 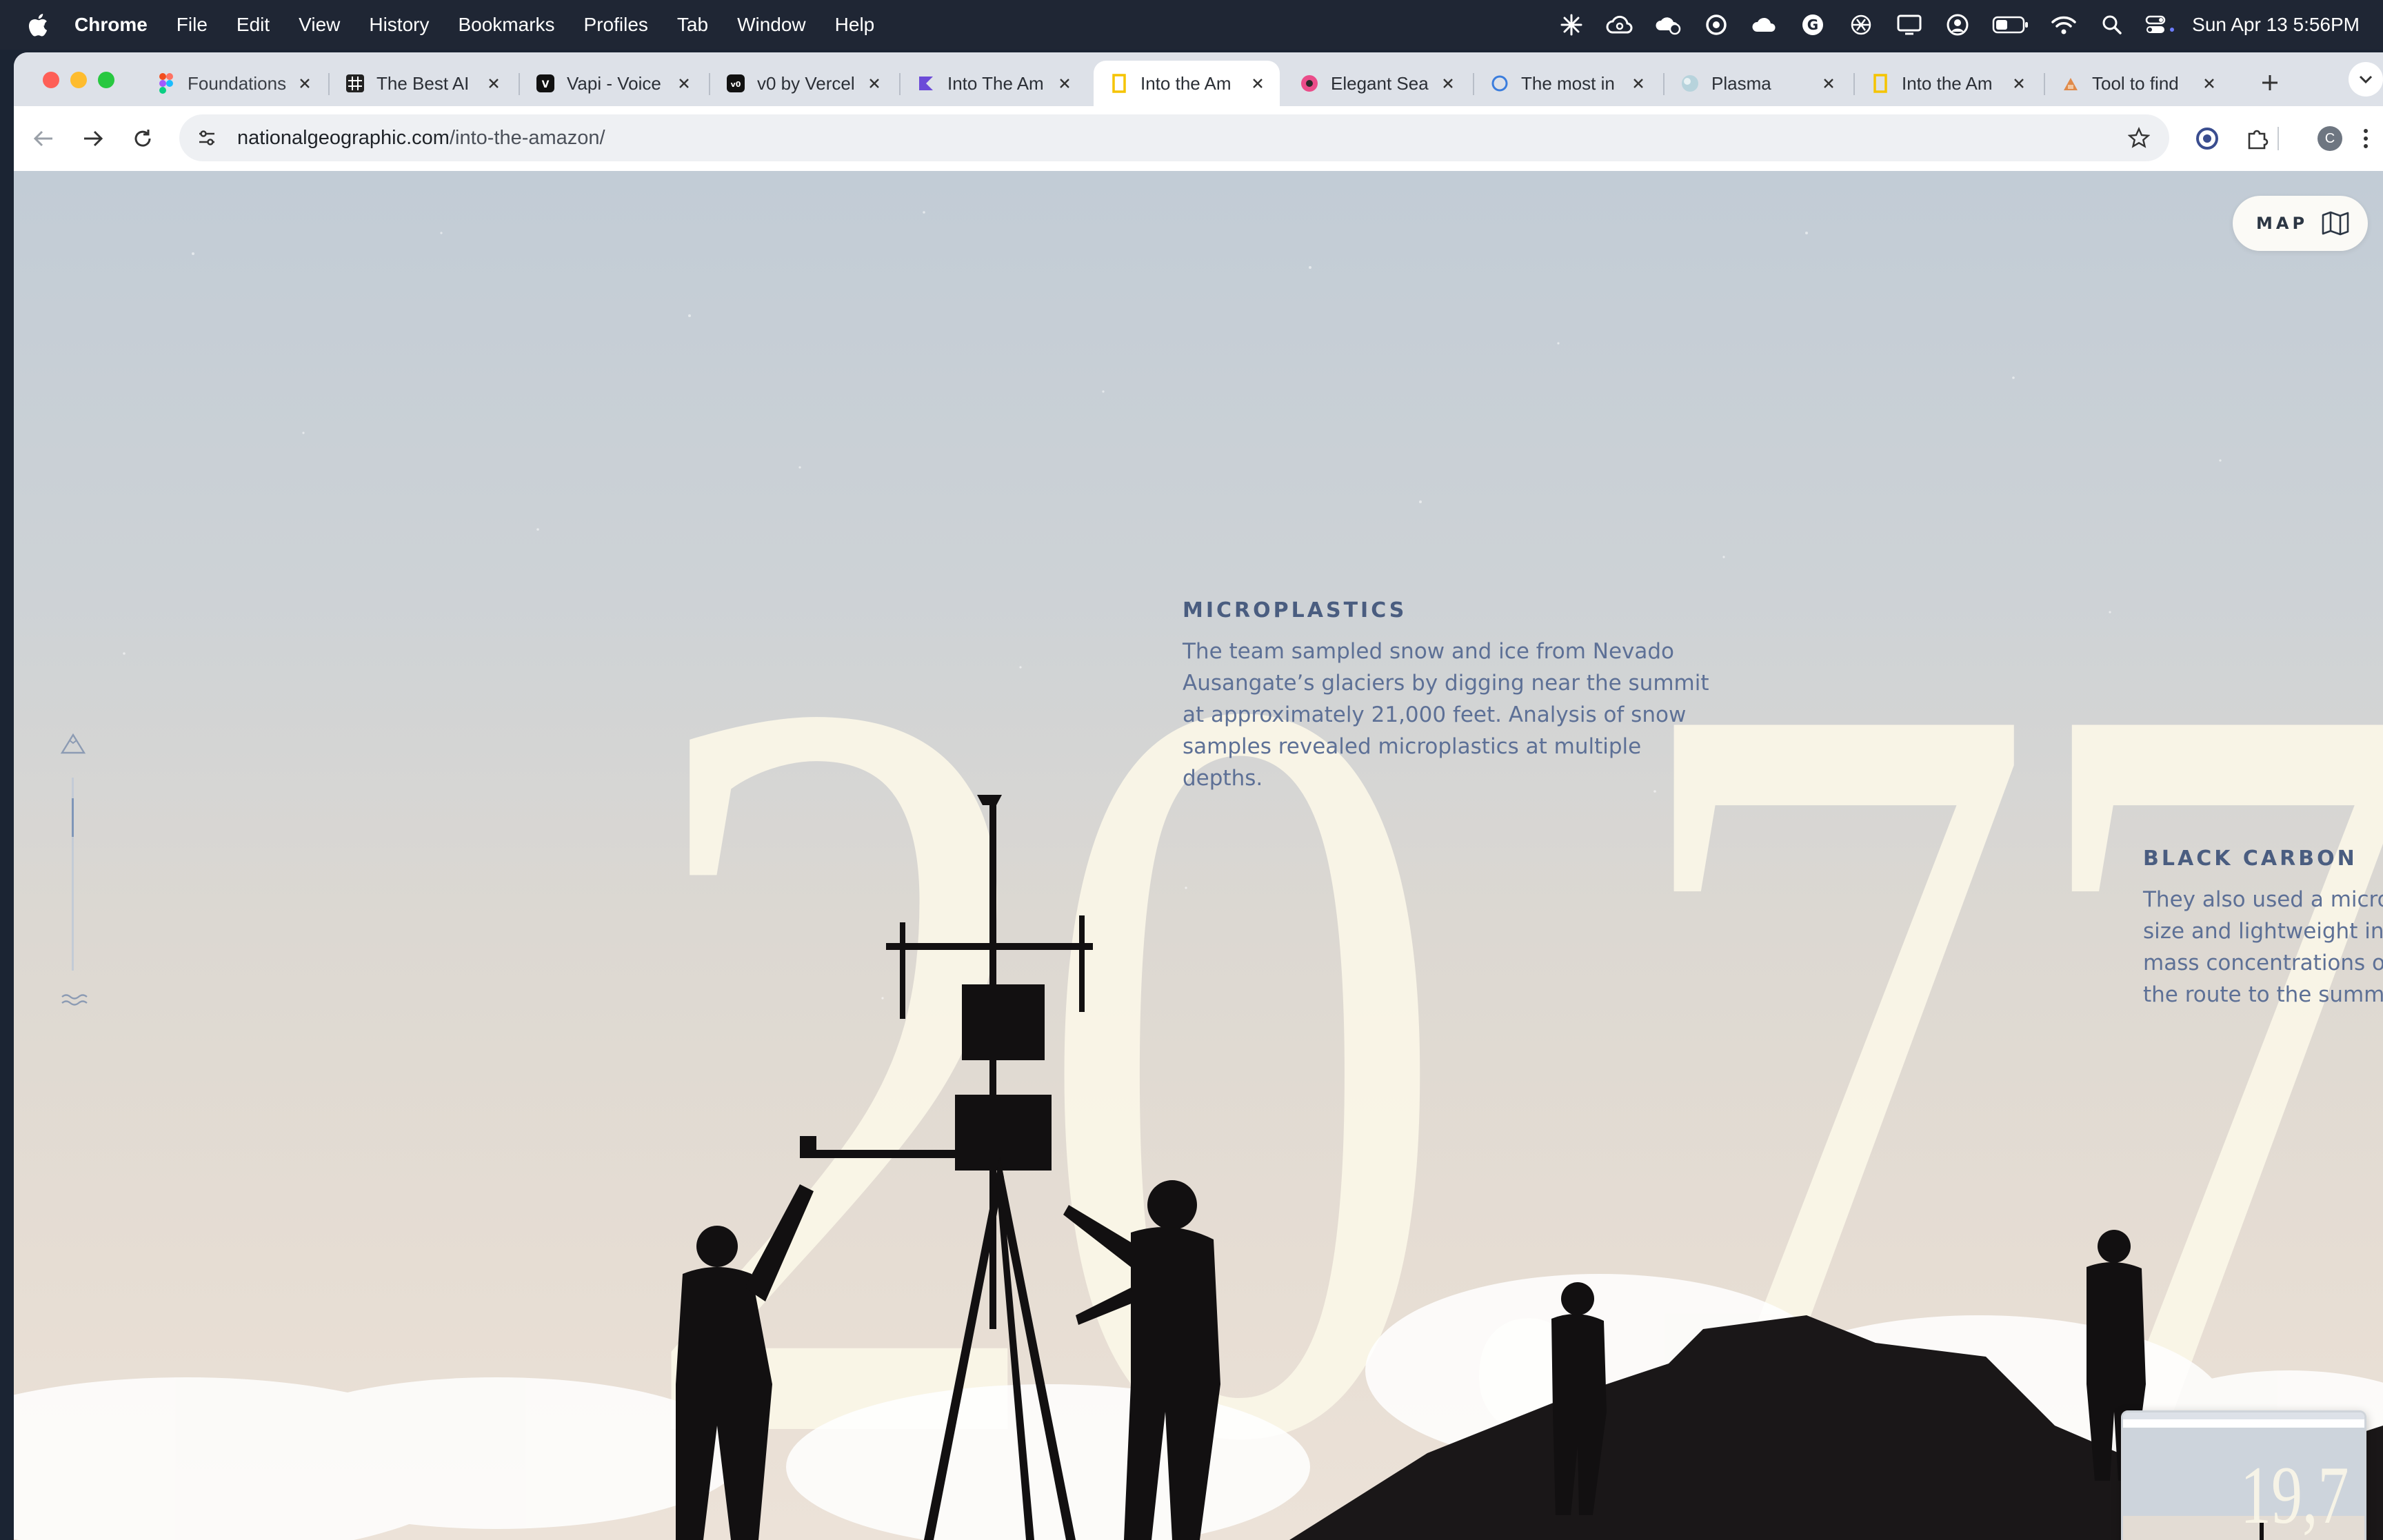 What do you see at coordinates (106, 80) in the screenshot?
I see `zoom-window-button` at bounding box center [106, 80].